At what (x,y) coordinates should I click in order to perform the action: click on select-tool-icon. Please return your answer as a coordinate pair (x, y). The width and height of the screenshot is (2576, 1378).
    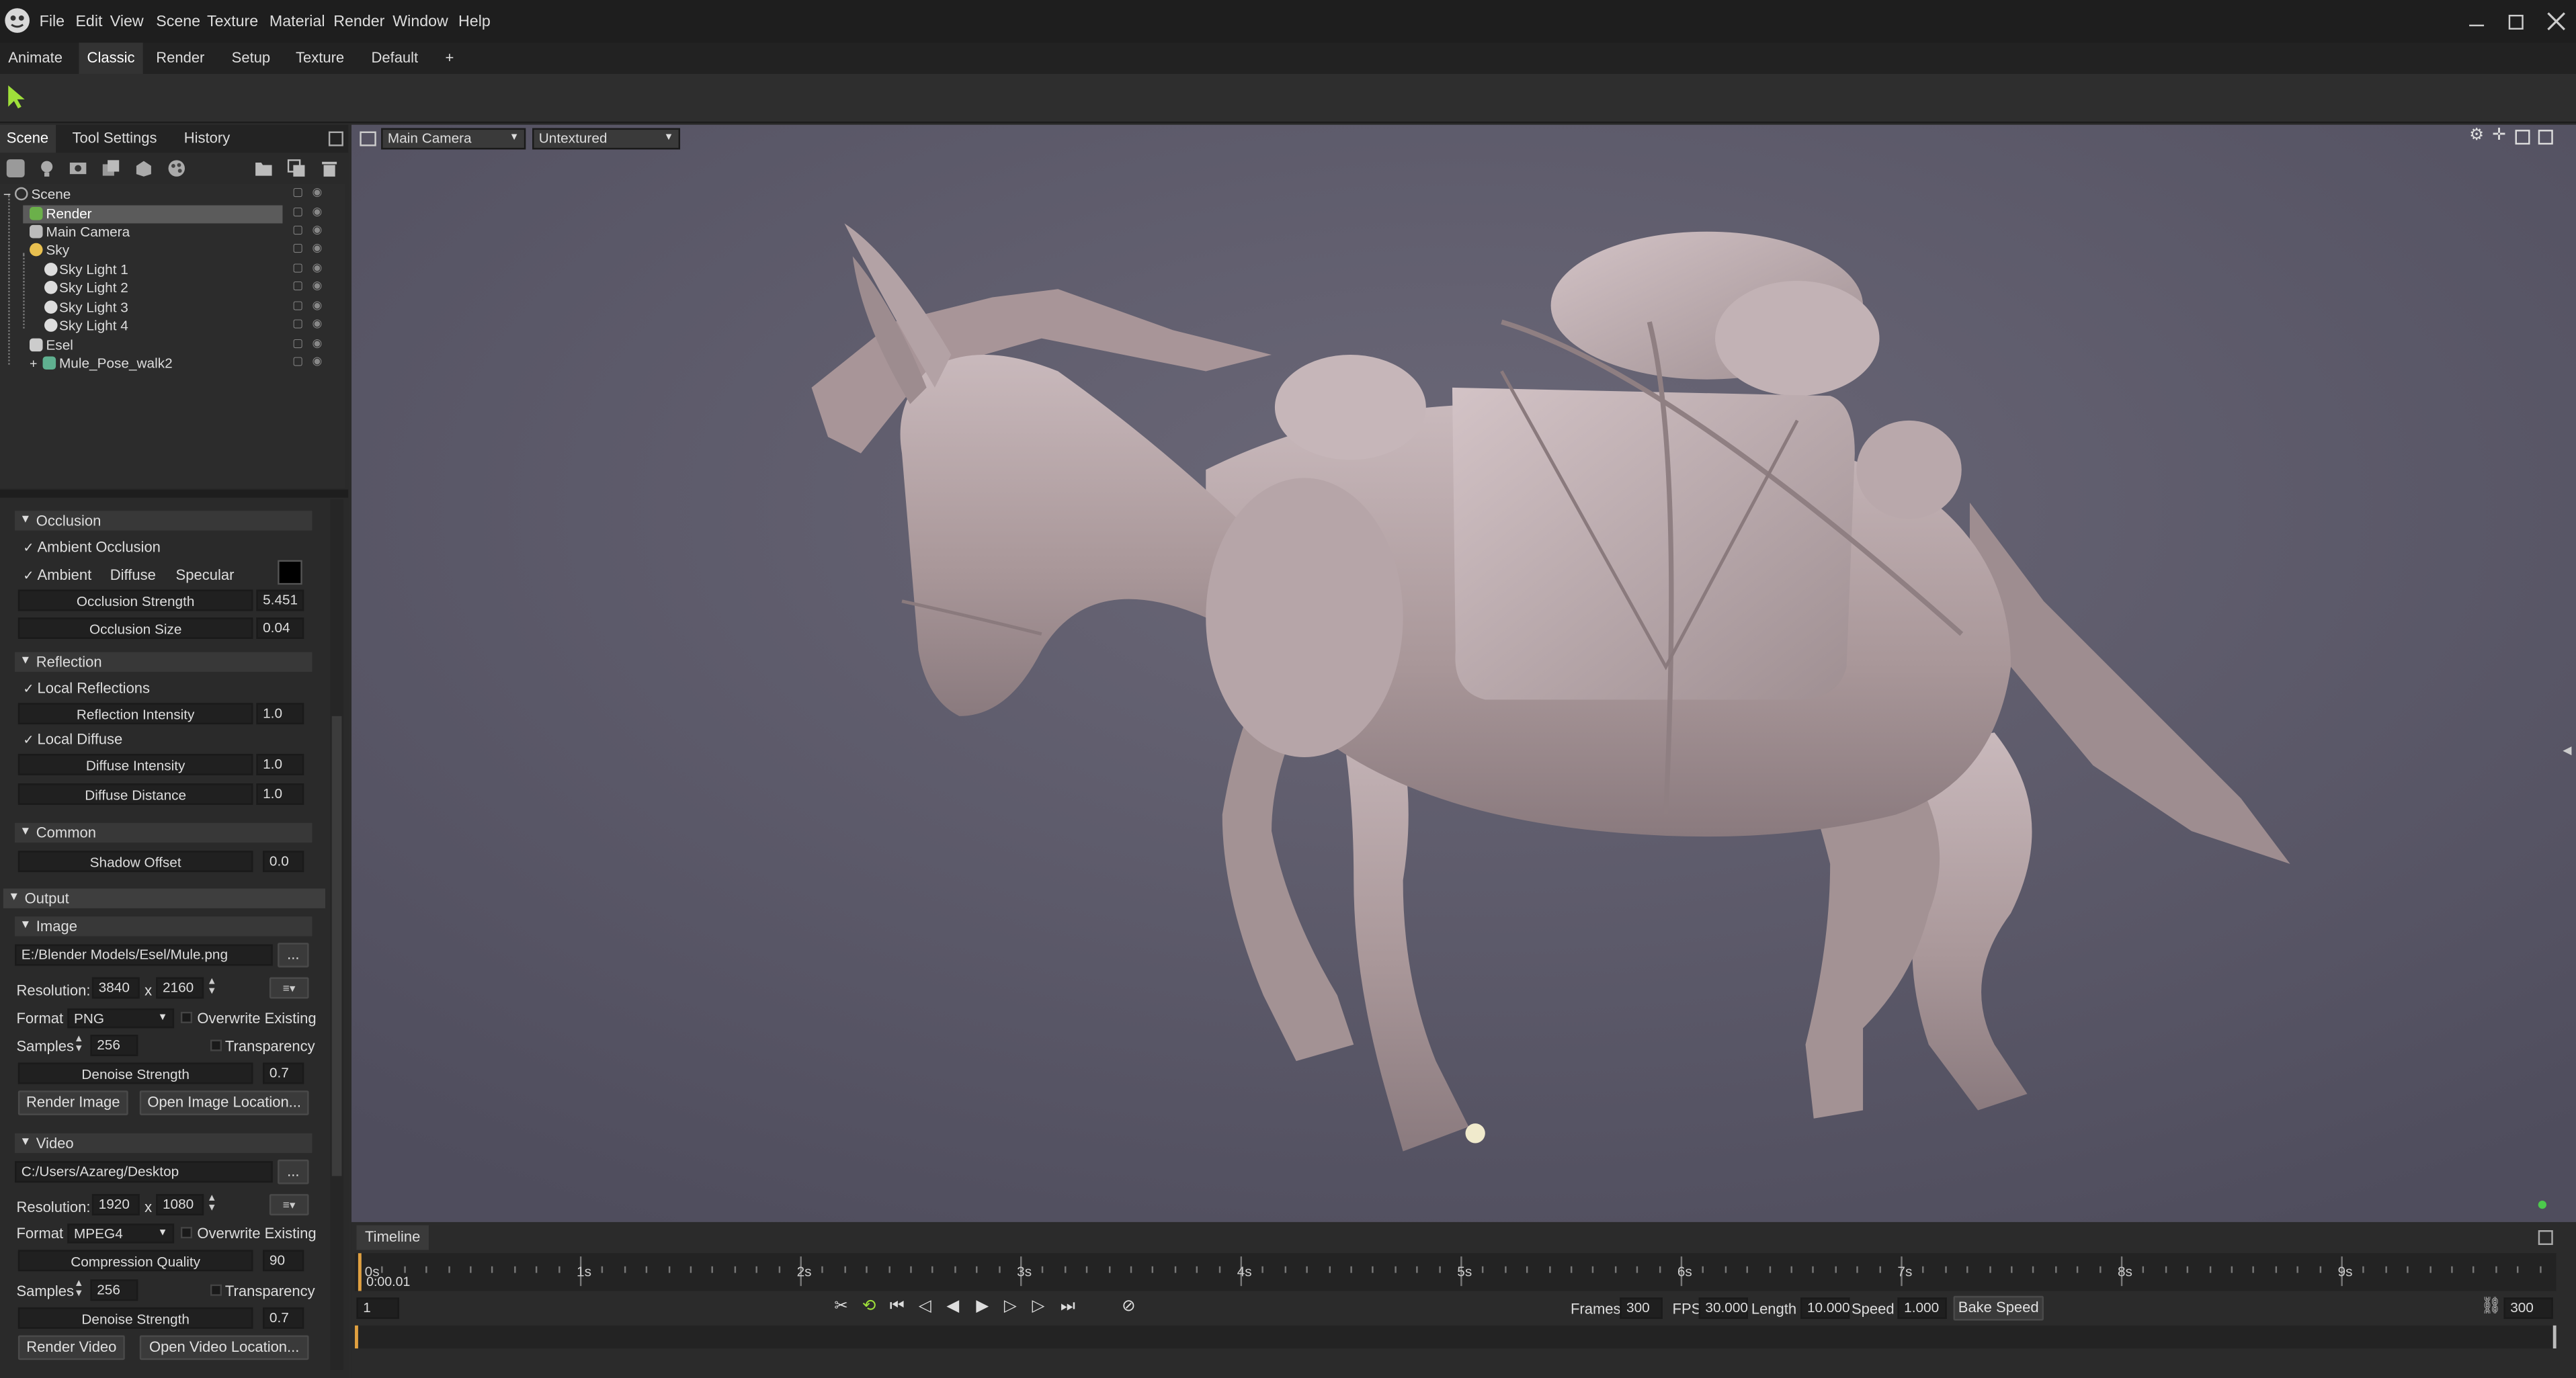
    Looking at the image, I should click on (16, 97).